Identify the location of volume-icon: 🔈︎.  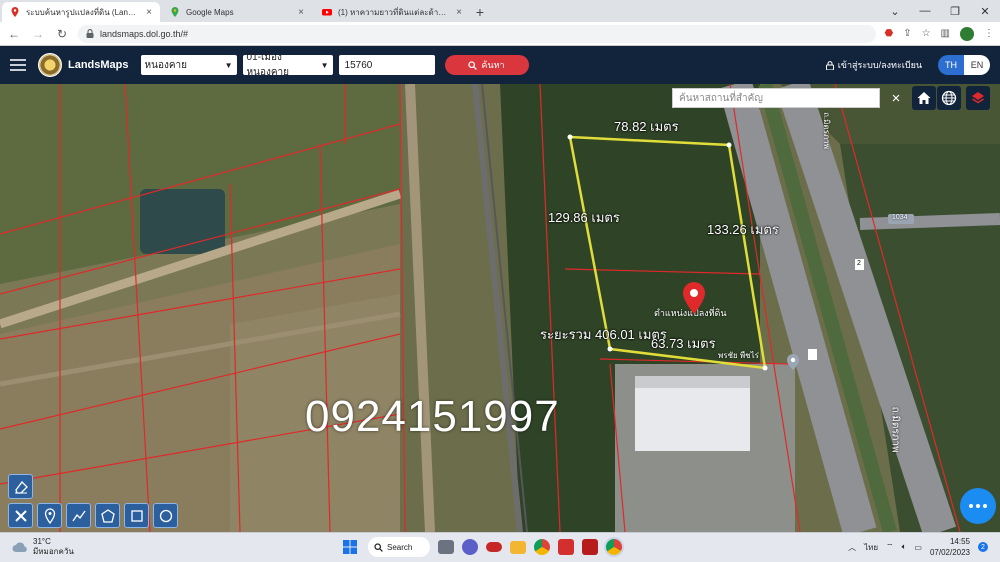
(904, 547).